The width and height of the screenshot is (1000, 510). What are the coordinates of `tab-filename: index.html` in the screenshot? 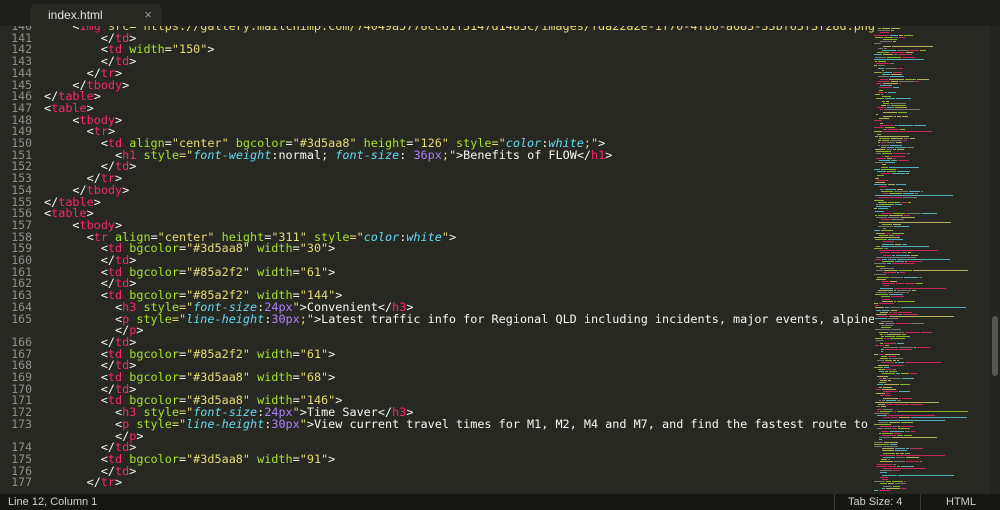 It's located at (75, 15).